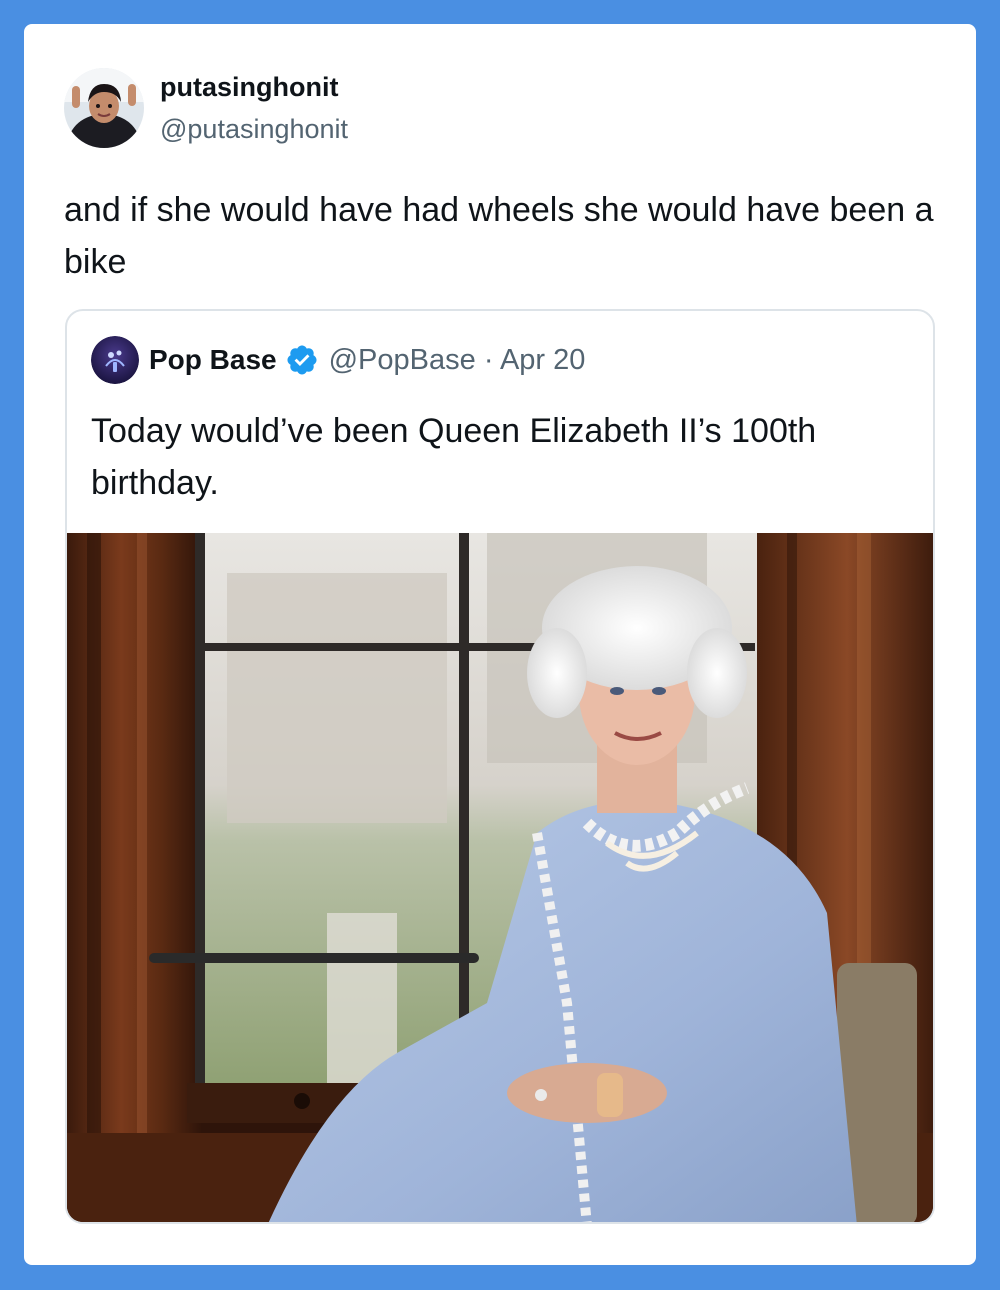 The width and height of the screenshot is (1000, 1290). What do you see at coordinates (254, 129) in the screenshot?
I see `author-handle: @putasinghonit` at bounding box center [254, 129].